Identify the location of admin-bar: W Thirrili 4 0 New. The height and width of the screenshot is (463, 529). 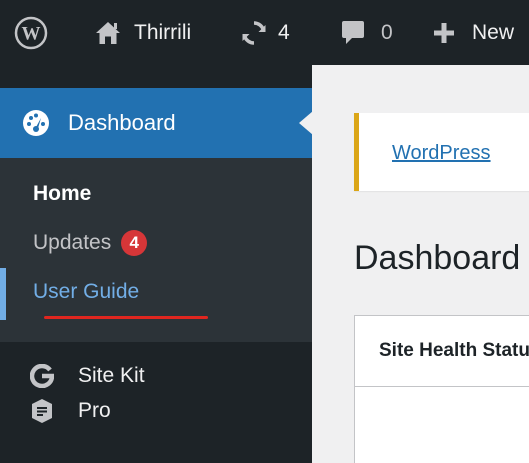
(264, 32).